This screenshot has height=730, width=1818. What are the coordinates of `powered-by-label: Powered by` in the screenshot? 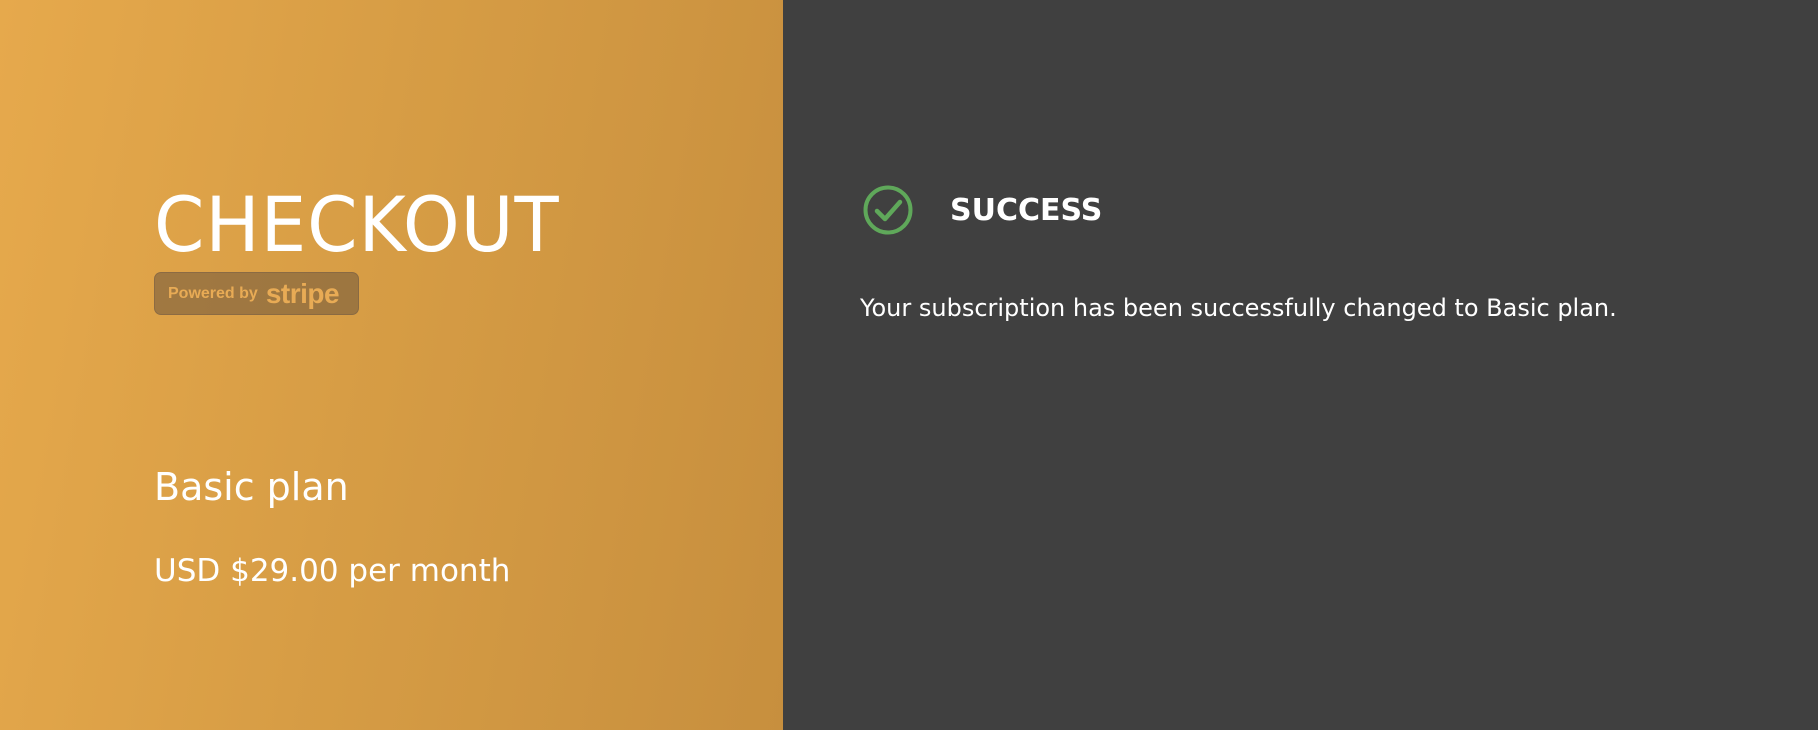 It's located at (213, 293).